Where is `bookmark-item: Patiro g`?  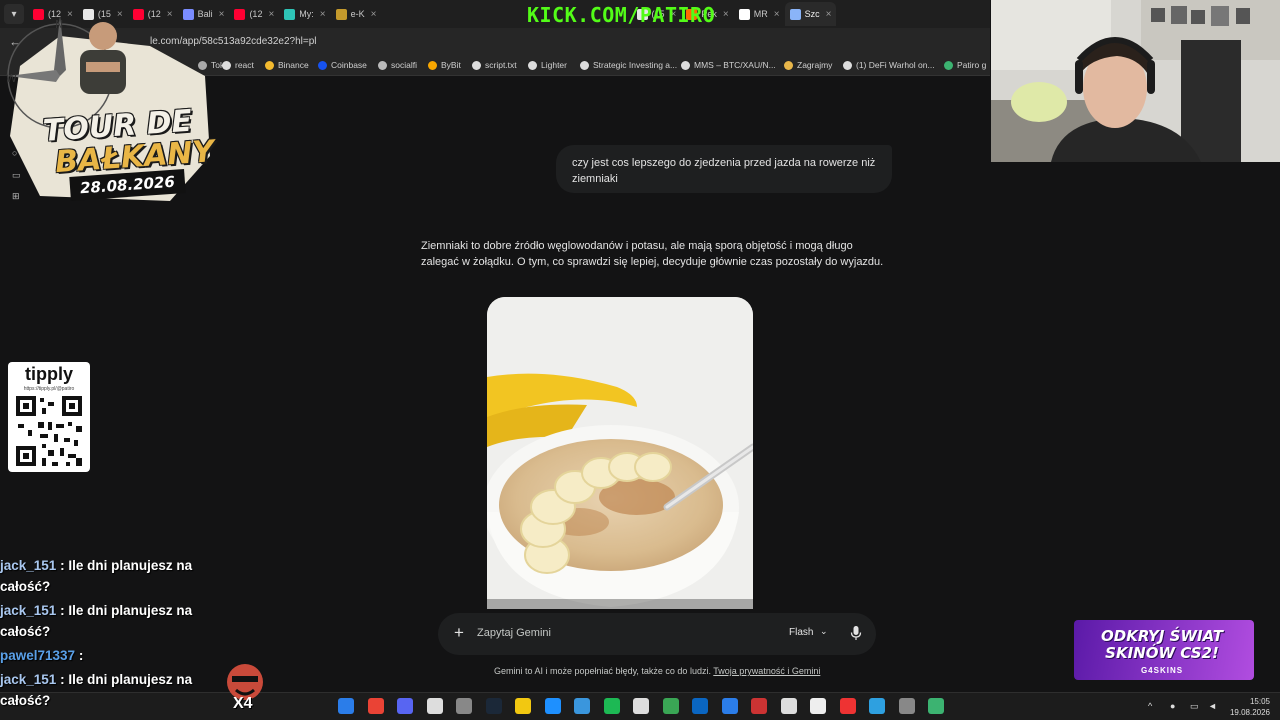
bookmark-item: Patiro g is located at coordinates (965, 65).